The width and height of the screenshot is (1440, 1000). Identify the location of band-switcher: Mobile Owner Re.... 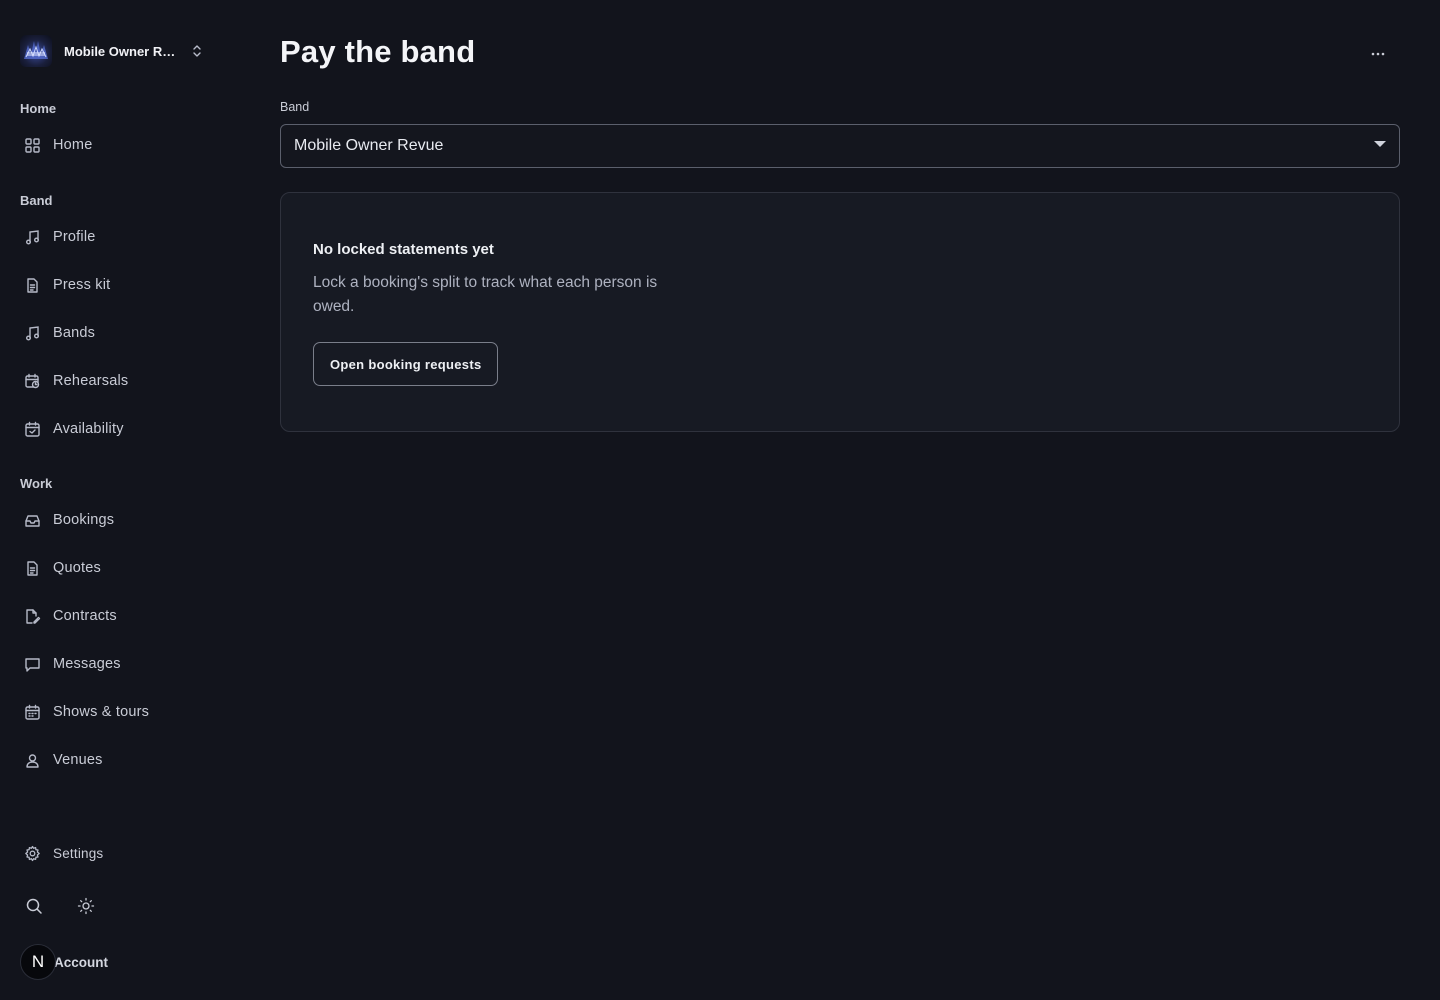
(115, 51).